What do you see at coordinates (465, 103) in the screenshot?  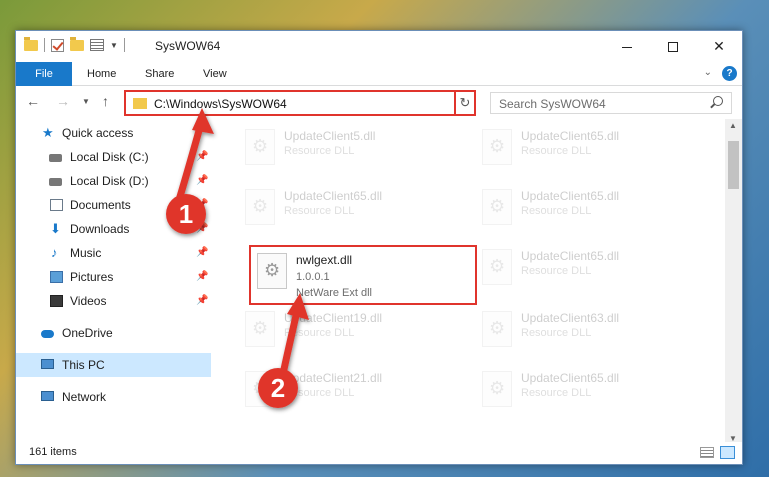 I see `refresh-button: ↻` at bounding box center [465, 103].